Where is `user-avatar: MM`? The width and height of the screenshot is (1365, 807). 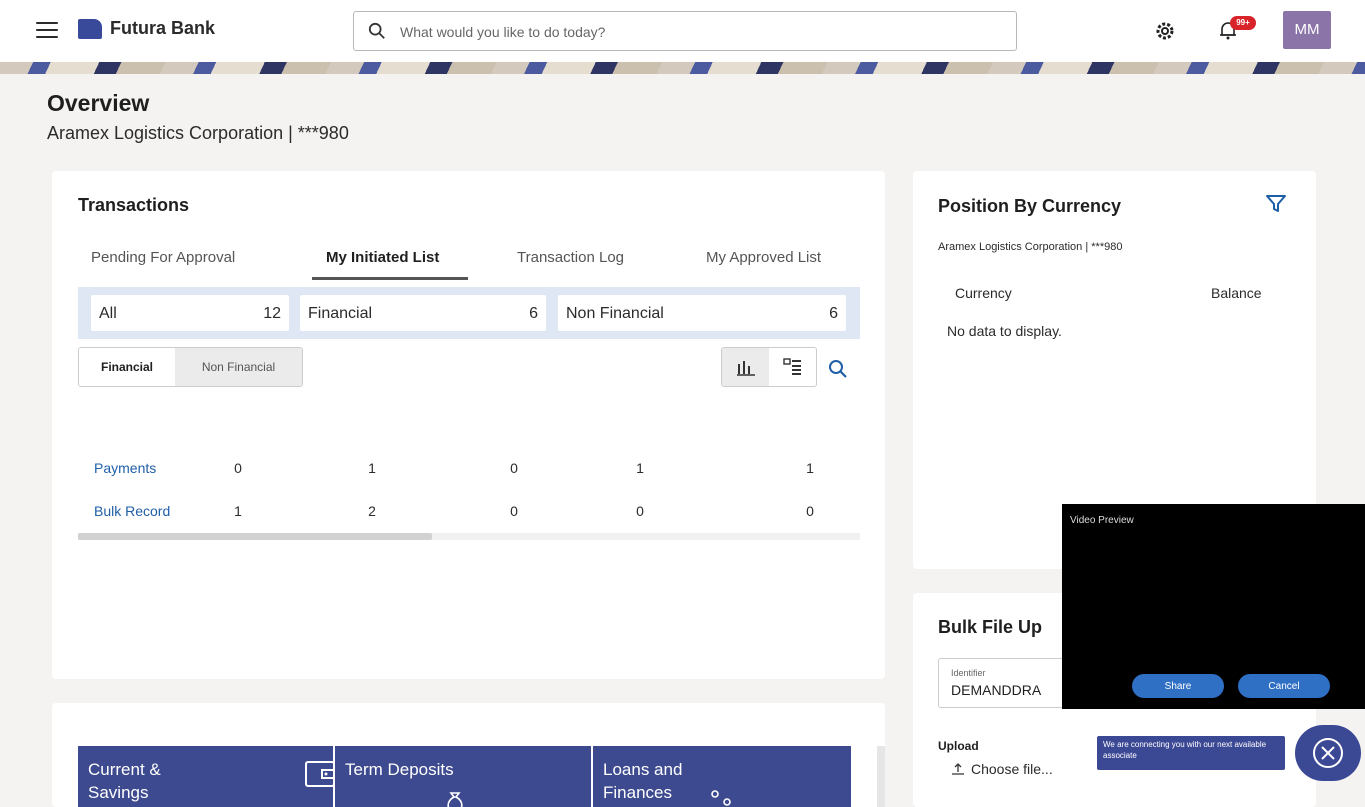
user-avatar: MM is located at coordinates (1307, 30).